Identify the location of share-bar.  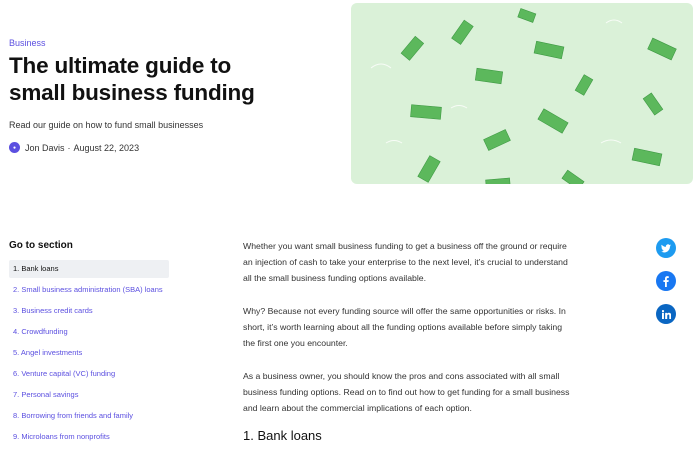
(666, 287).